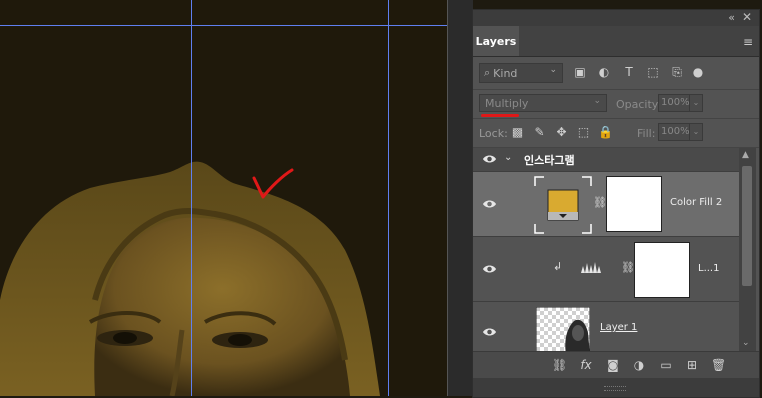  What do you see at coordinates (618, 327) in the screenshot?
I see `layer-name: Layer 1` at bounding box center [618, 327].